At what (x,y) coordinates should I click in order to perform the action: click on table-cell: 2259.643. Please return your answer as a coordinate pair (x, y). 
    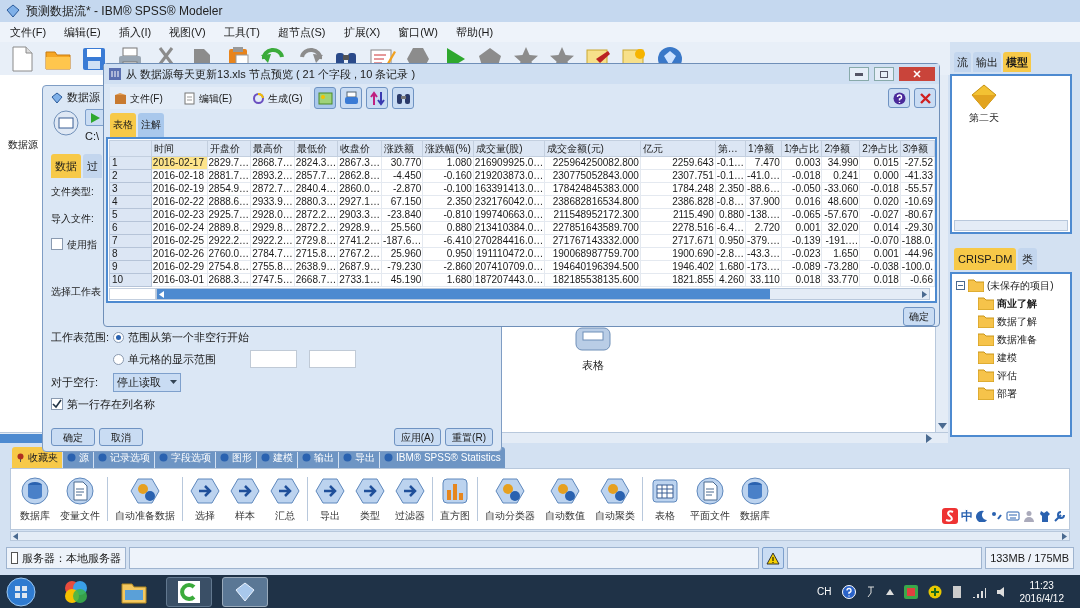
    Looking at the image, I should click on (678, 163).